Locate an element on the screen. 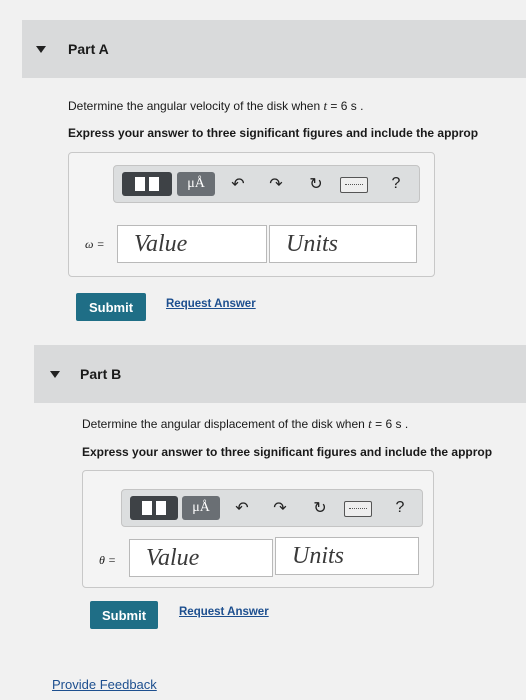 The height and width of the screenshot is (700, 526). part-a-answer-panel: μÅ ↶ ↷ ↻ ? ω = Value Units is located at coordinates (251, 214).